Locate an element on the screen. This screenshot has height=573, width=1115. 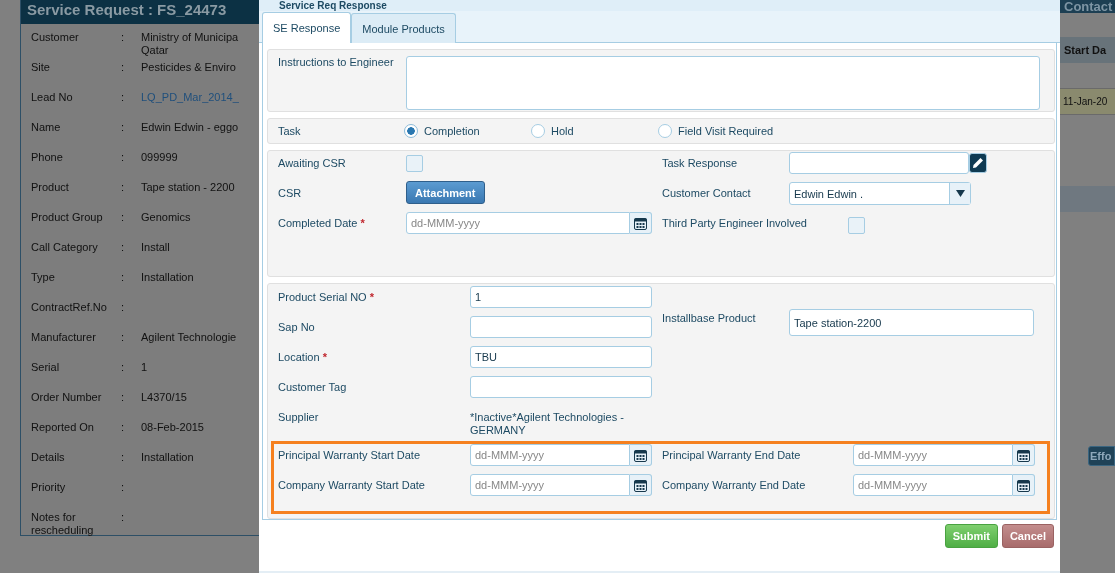
detail-value: Ministry of Municipa is located at coordinates (190, 37).